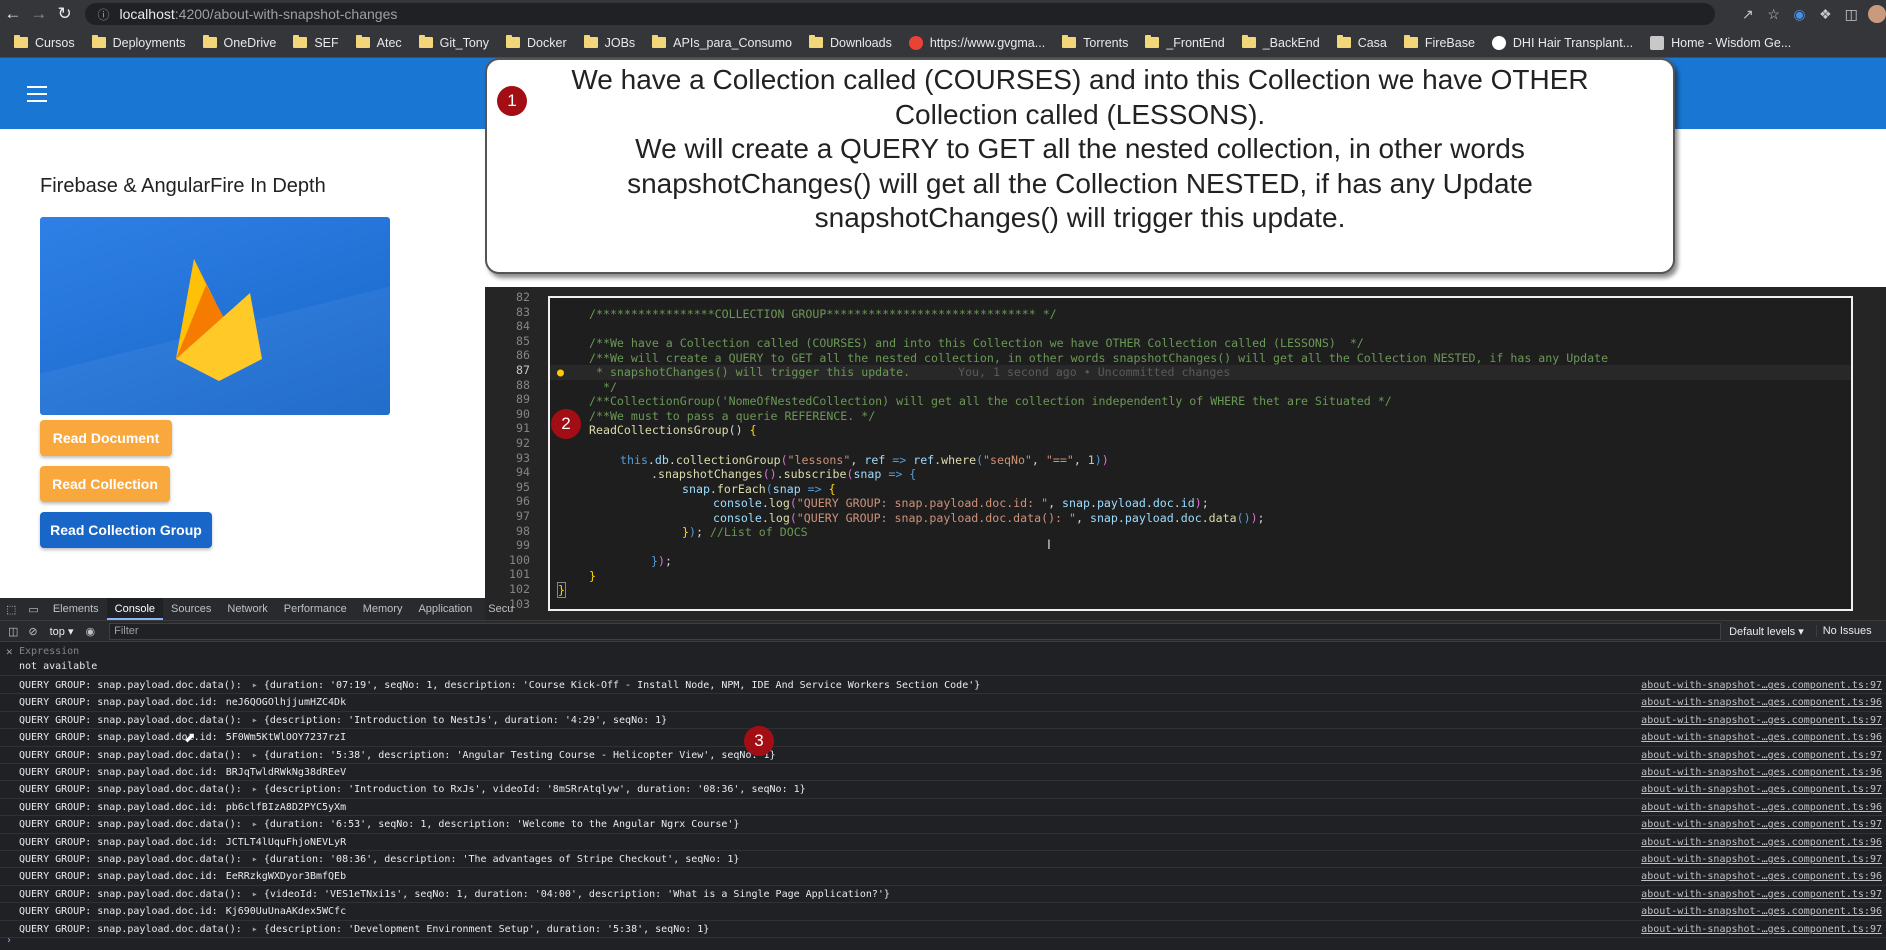 Image resolution: width=1886 pixels, height=950 pixels. Describe the element at coordinates (850, 42) in the screenshot. I see `bookmark-downloads: Downloads` at that location.